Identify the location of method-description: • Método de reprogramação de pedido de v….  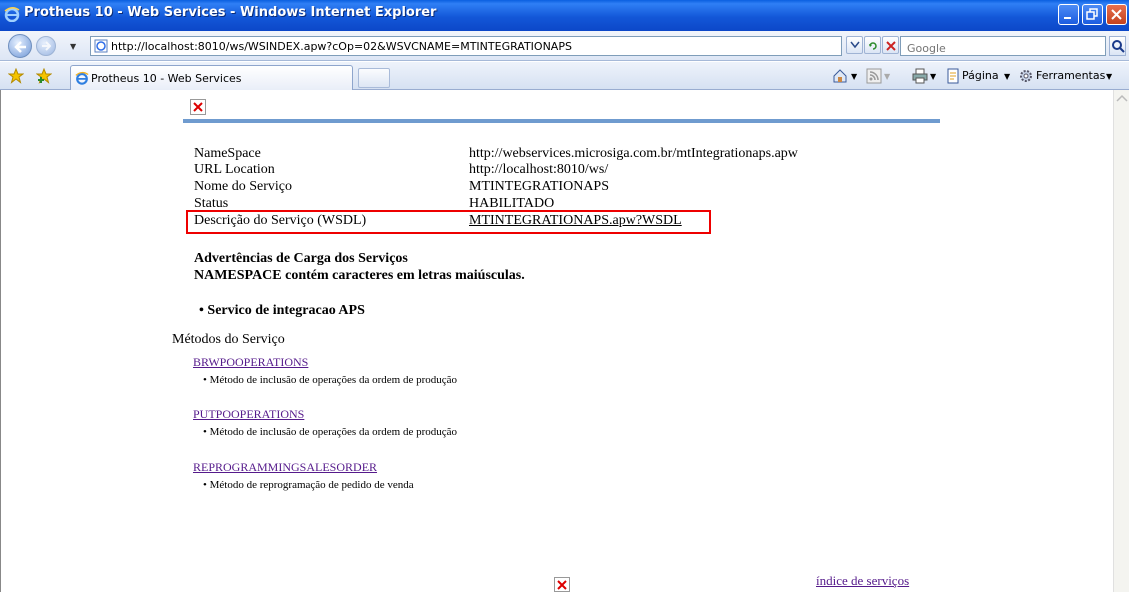
(308, 485).